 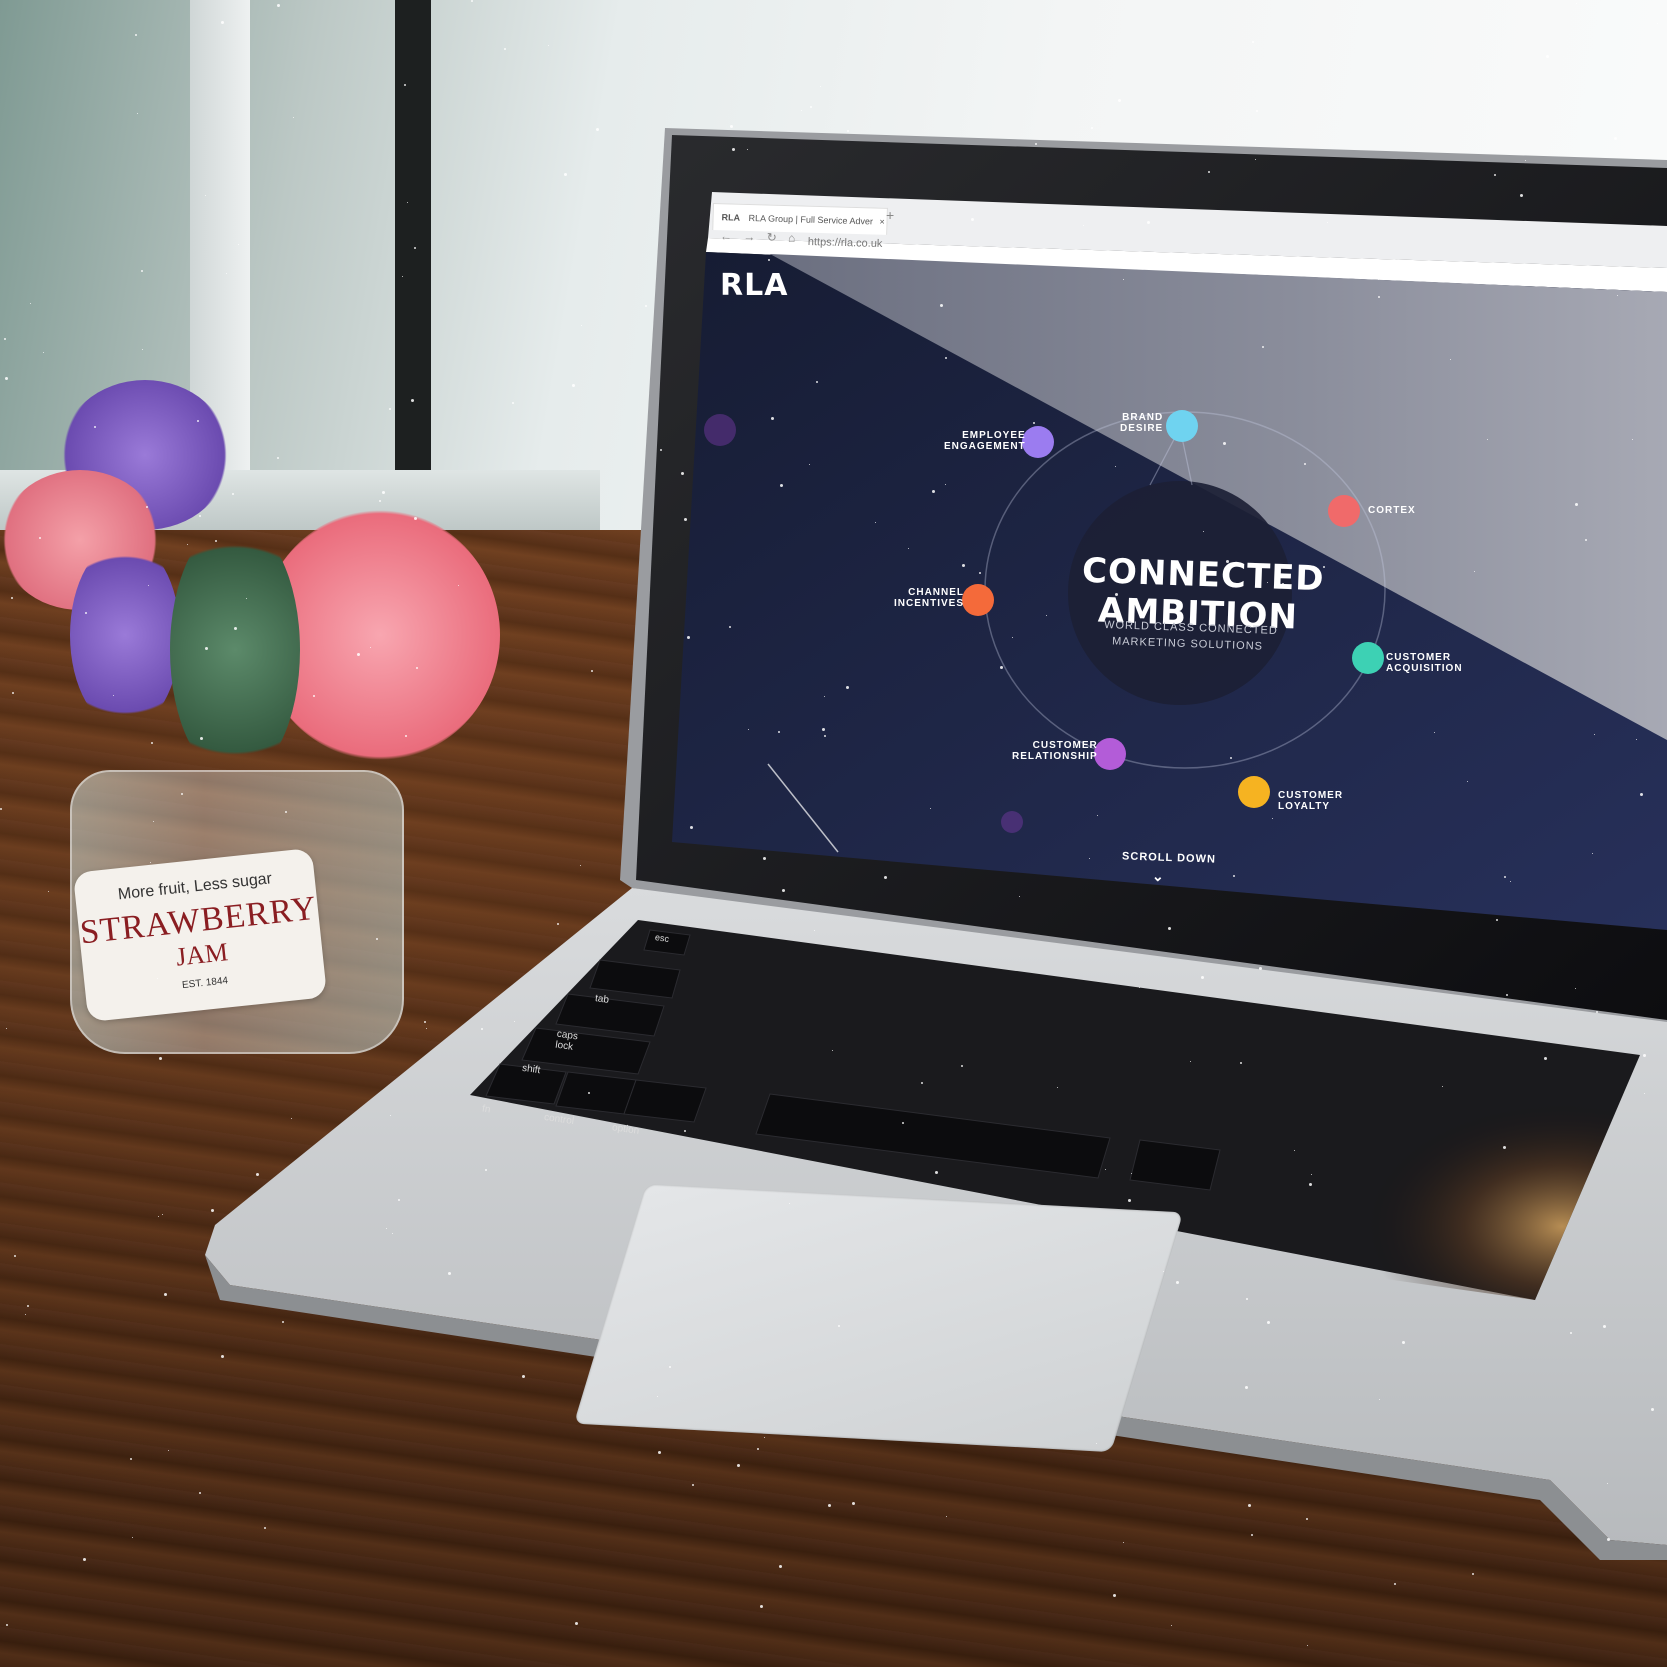 What do you see at coordinates (1158, 876) in the screenshot?
I see `chevron-down-icon: ⌄` at bounding box center [1158, 876].